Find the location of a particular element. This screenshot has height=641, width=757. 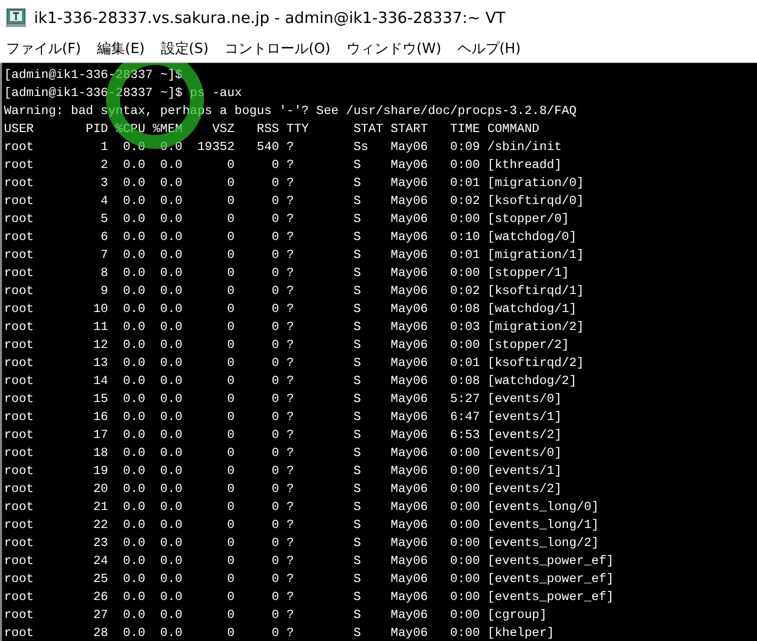

terminal-line: root 2 0.0 0.0 0 0 ? S May06 0:00 [kthreadd] is located at coordinates (283, 165).